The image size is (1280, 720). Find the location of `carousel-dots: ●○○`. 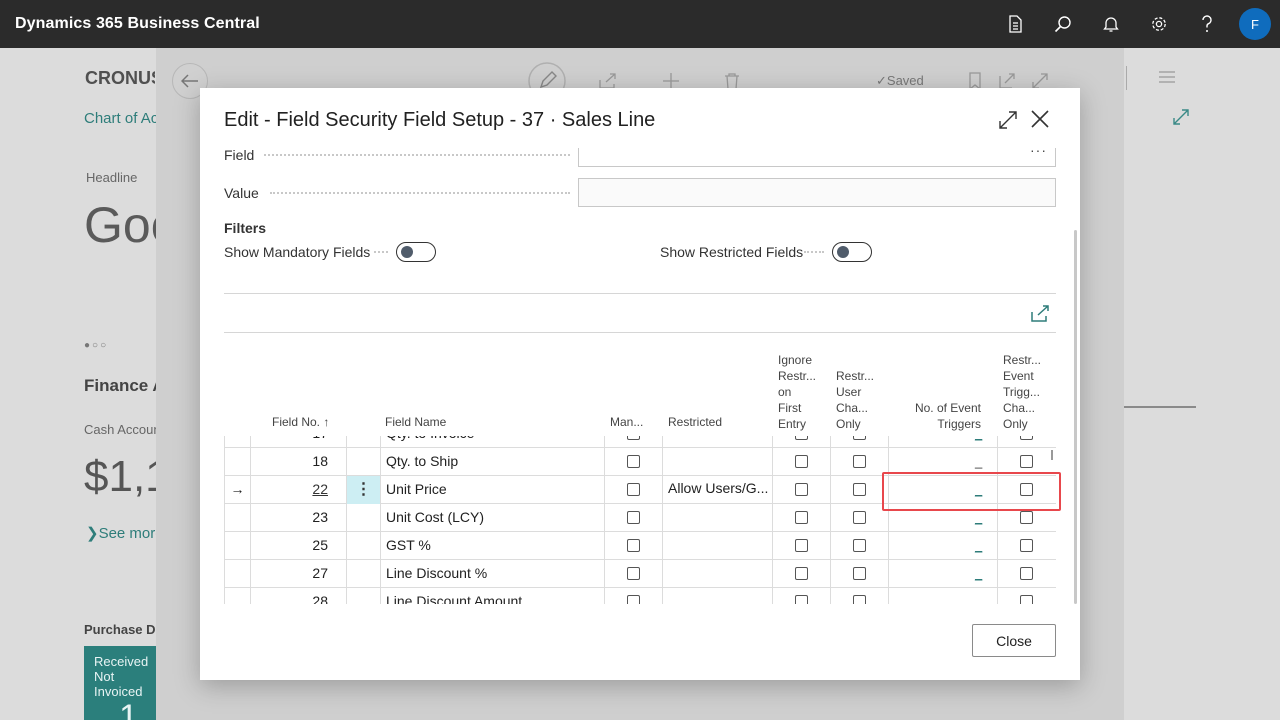

carousel-dots: ●○○ is located at coordinates (96, 345).